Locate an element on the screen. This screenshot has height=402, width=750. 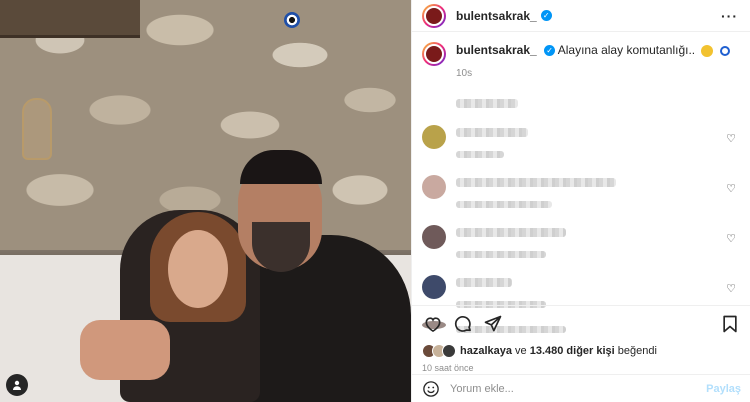
evil-eye-emoji-icon is located at coordinates (724, 50).